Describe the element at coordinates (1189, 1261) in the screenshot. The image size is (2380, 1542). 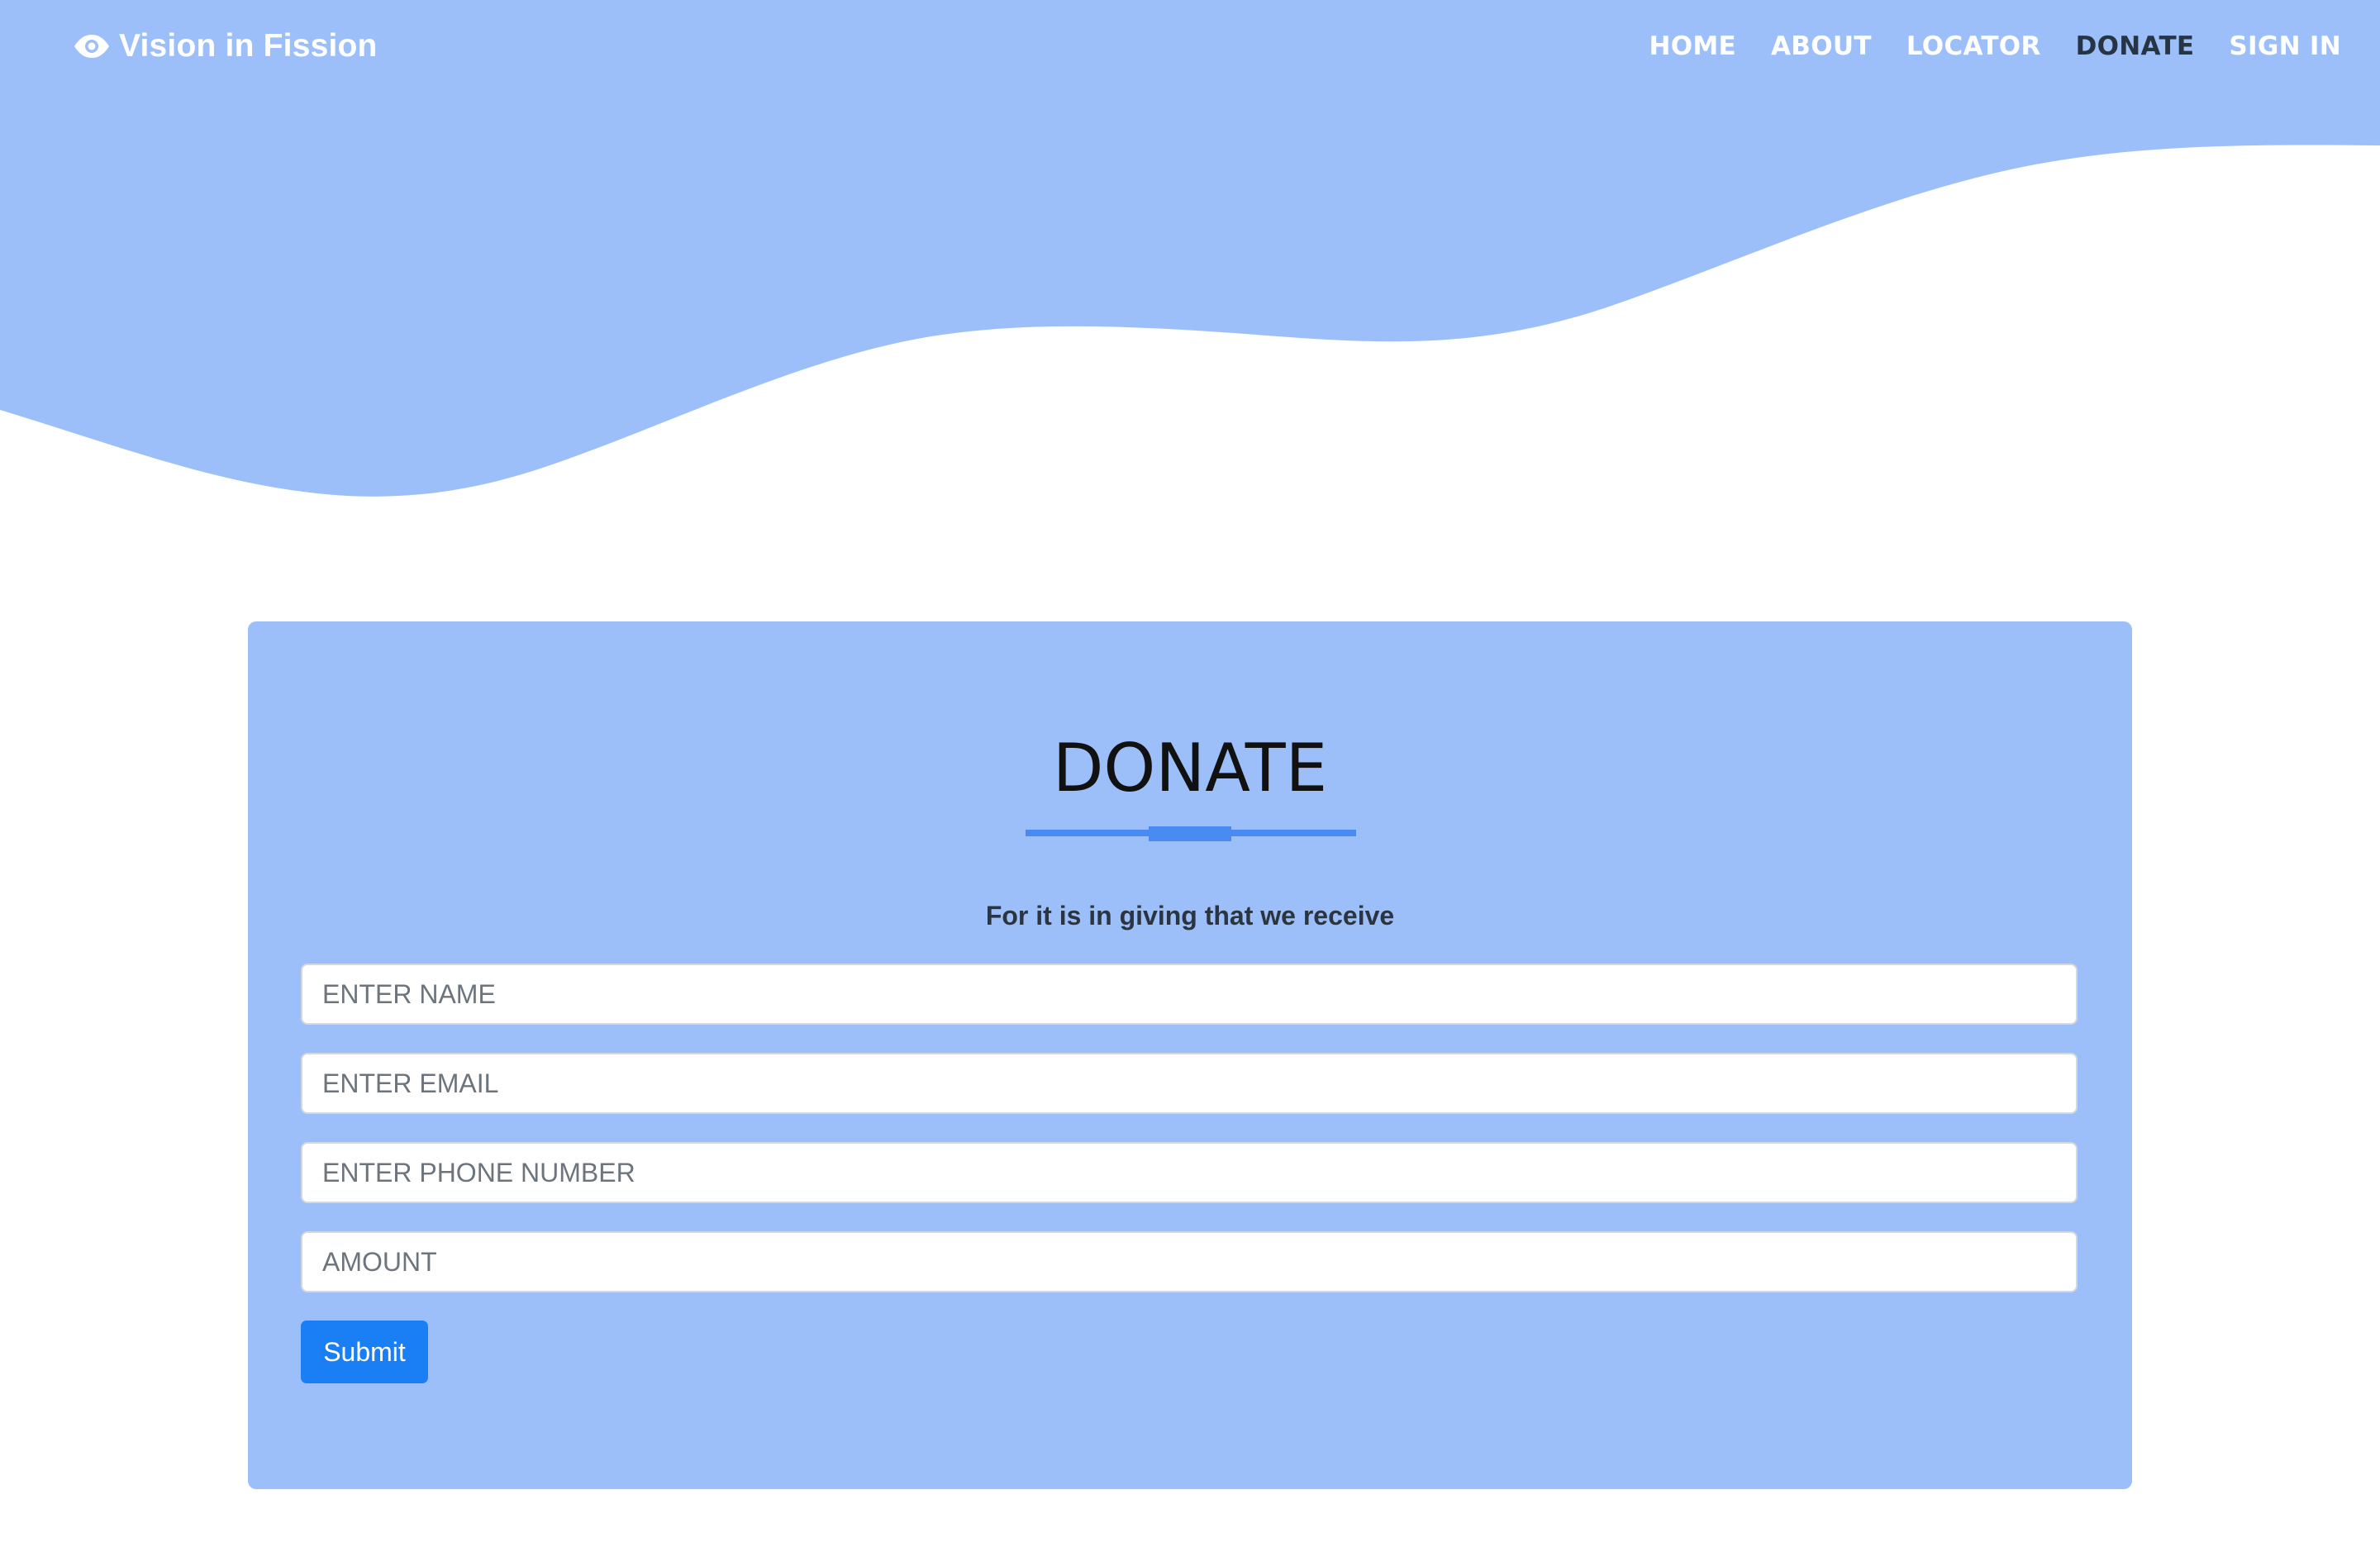
I see `amount-input` at that location.